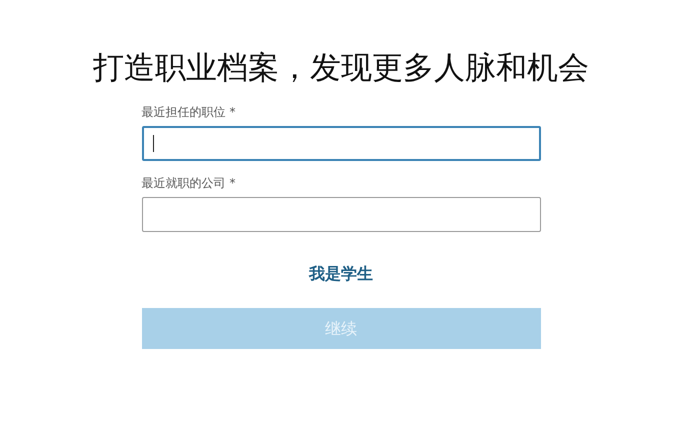  I want to click on page-heading: 打造职业档案，发现更多人脉和机会, so click(341, 68).